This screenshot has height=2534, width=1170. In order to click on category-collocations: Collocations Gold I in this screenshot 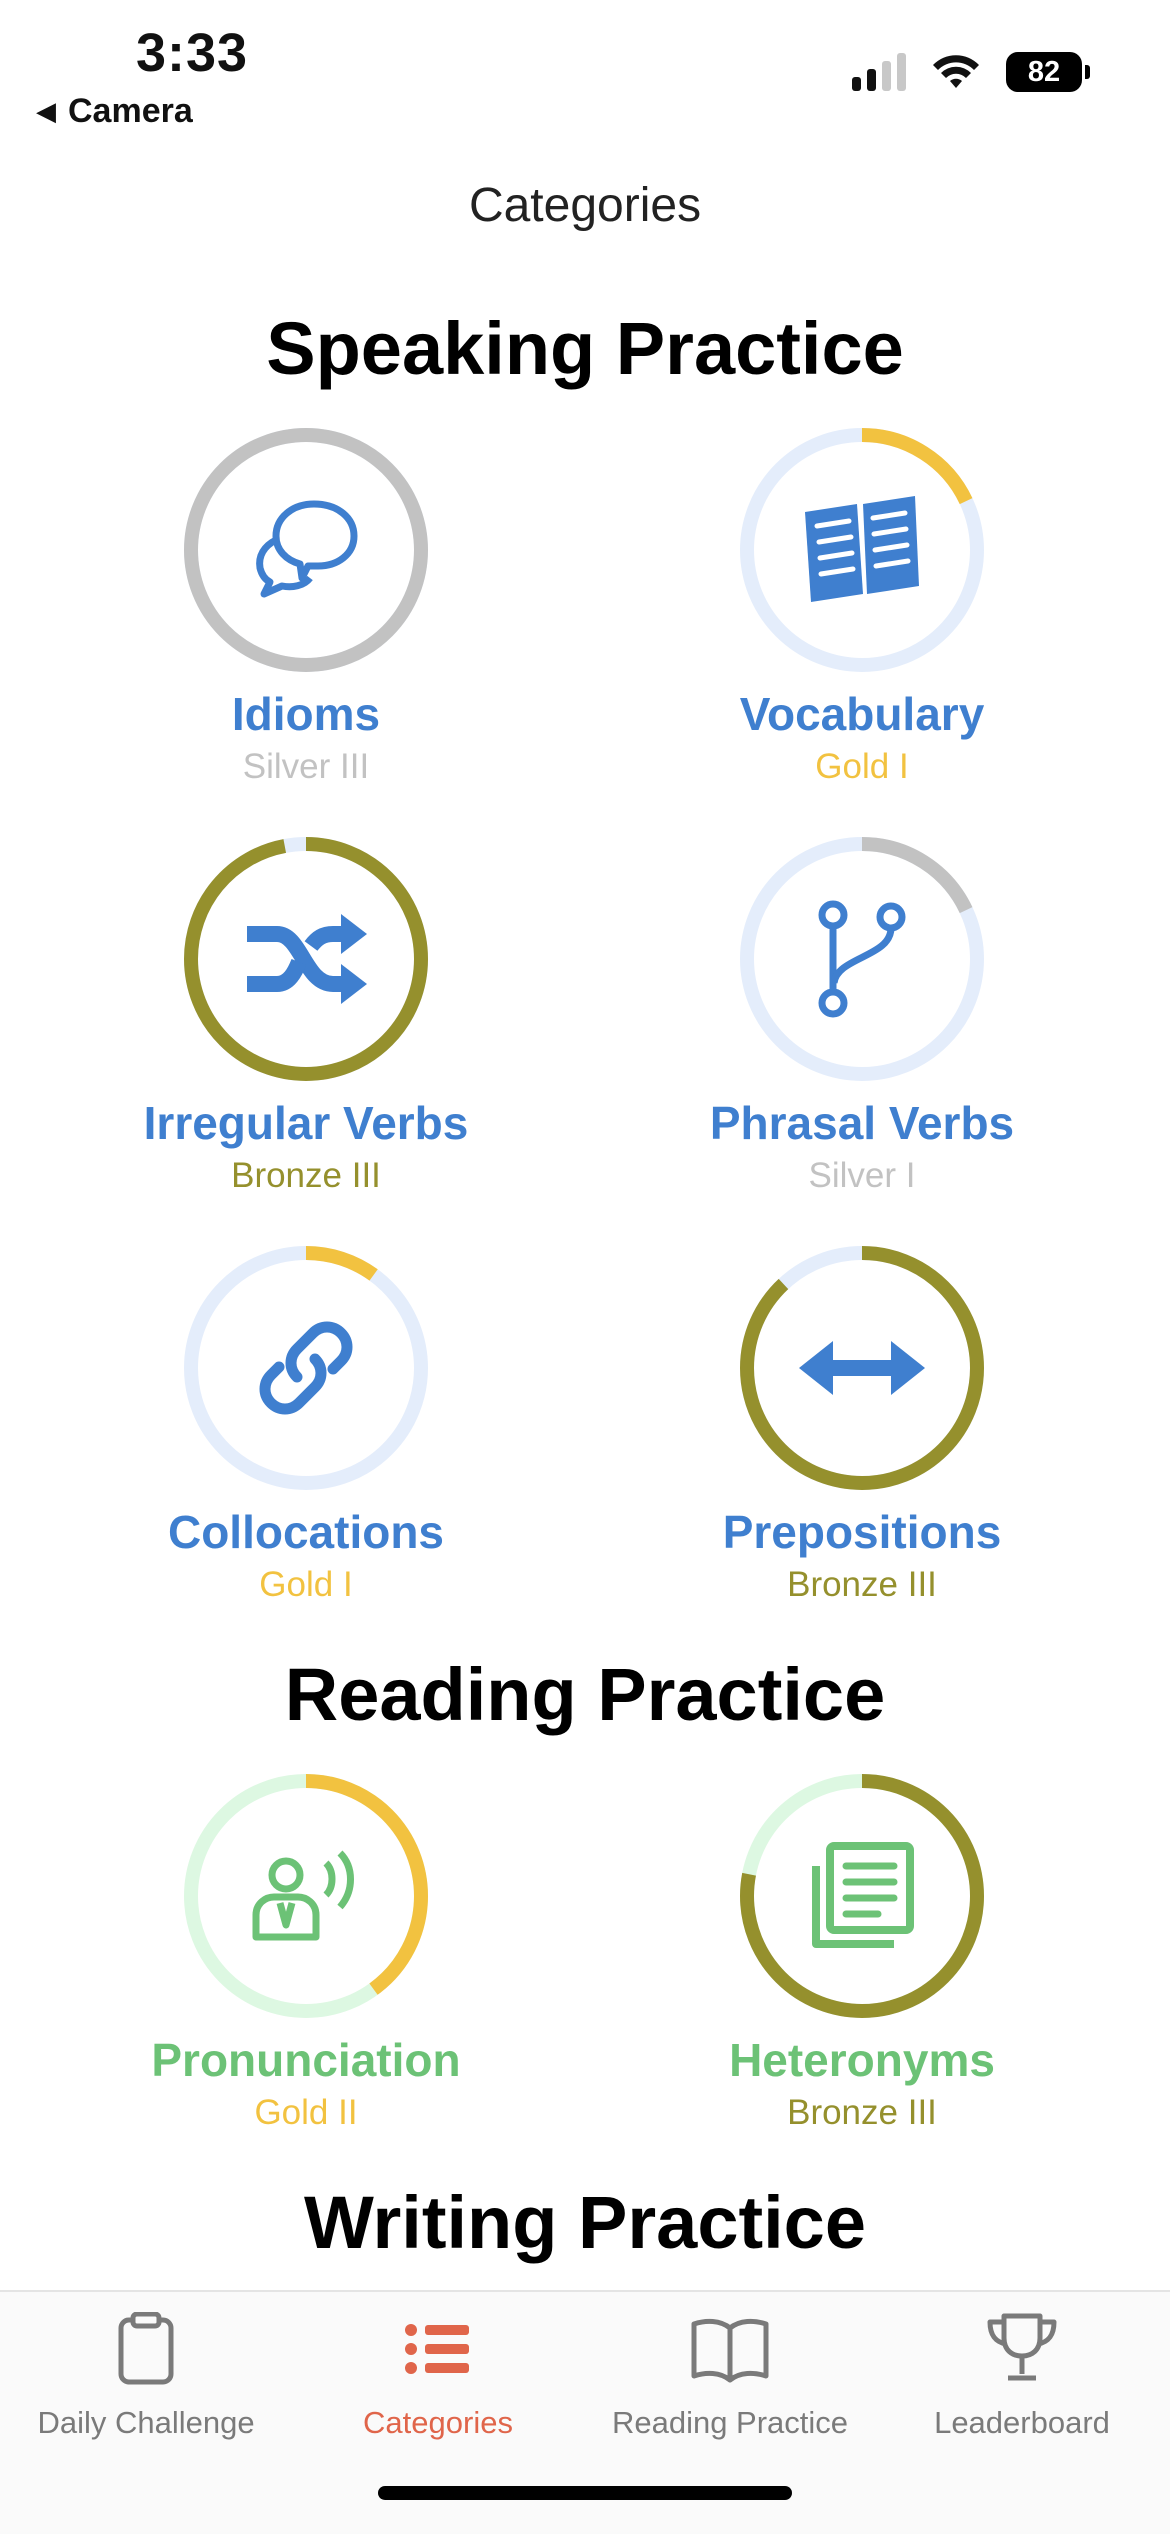, I will do `click(306, 1424)`.